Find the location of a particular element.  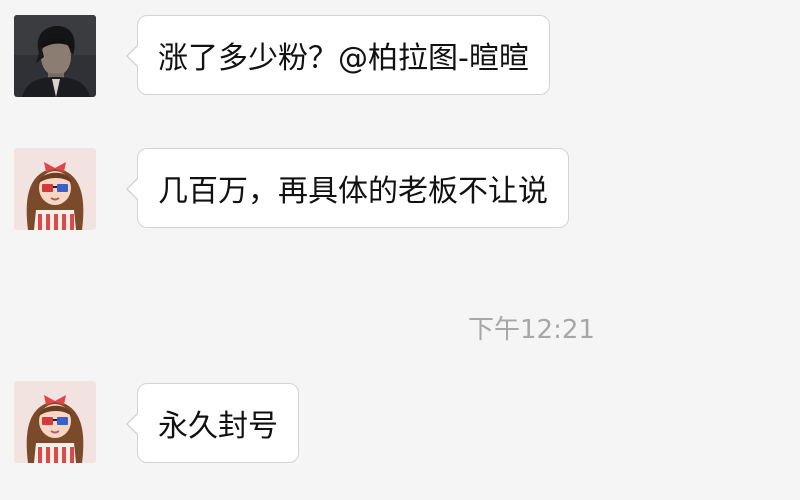

message-bubble: 几百万，再具体的老板不让说 is located at coordinates (347, 188).